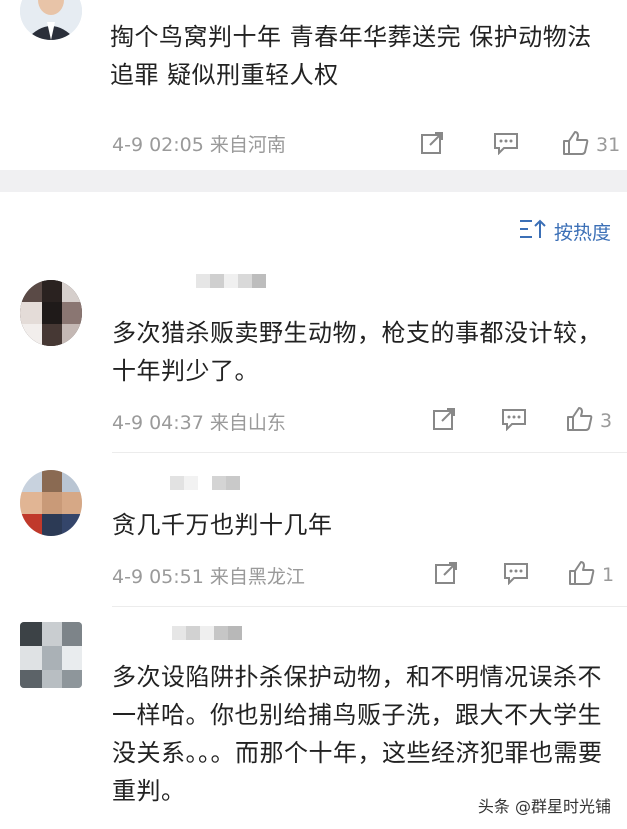 This screenshot has height=829, width=627. I want to click on comment-meta: 4-9 05:51 来自黑龙江, so click(208, 577).